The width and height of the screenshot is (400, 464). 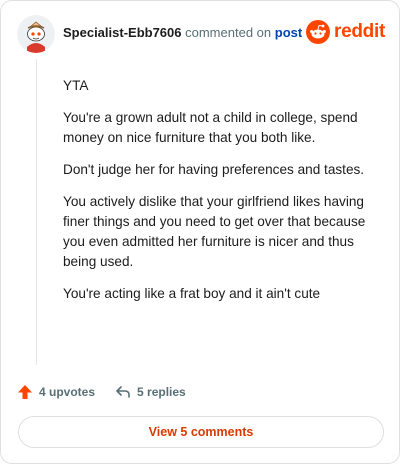 What do you see at coordinates (161, 392) in the screenshot?
I see `replies-count: 5 replies` at bounding box center [161, 392].